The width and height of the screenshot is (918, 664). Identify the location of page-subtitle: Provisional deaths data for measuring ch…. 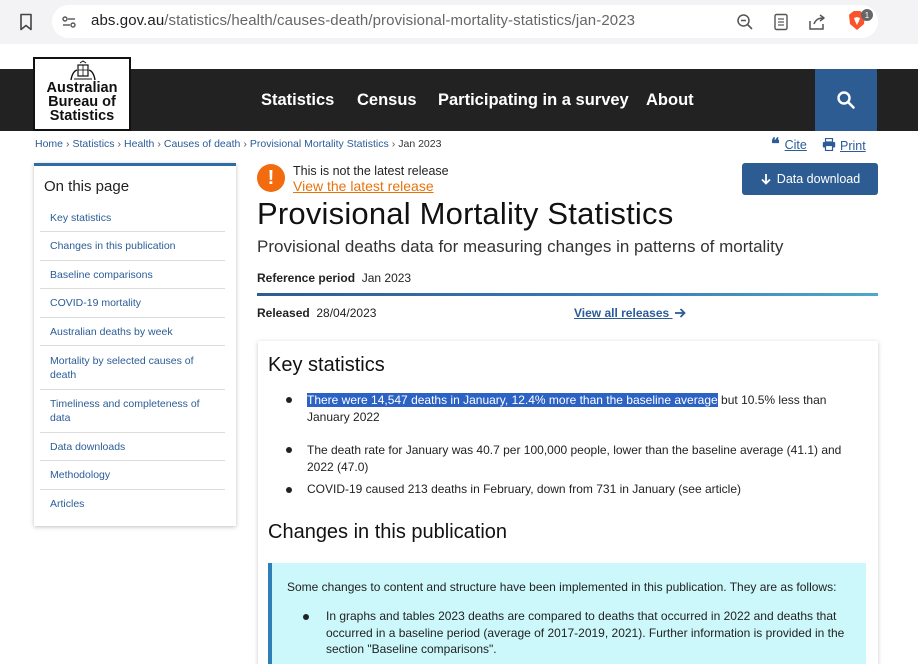
(520, 246).